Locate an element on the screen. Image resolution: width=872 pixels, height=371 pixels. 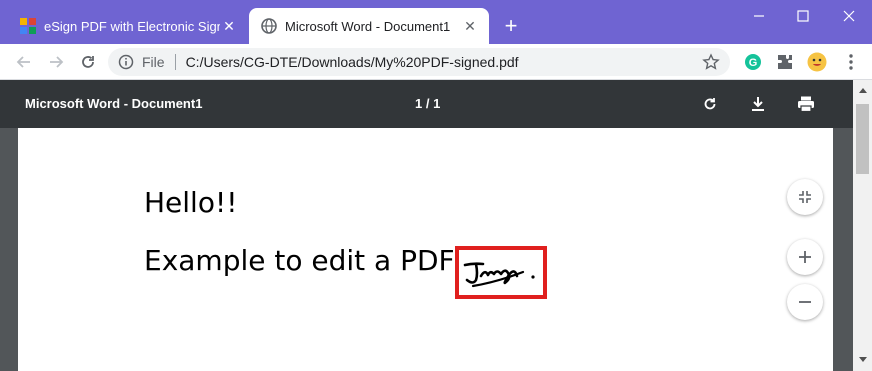
info-icon is located at coordinates (126, 62).